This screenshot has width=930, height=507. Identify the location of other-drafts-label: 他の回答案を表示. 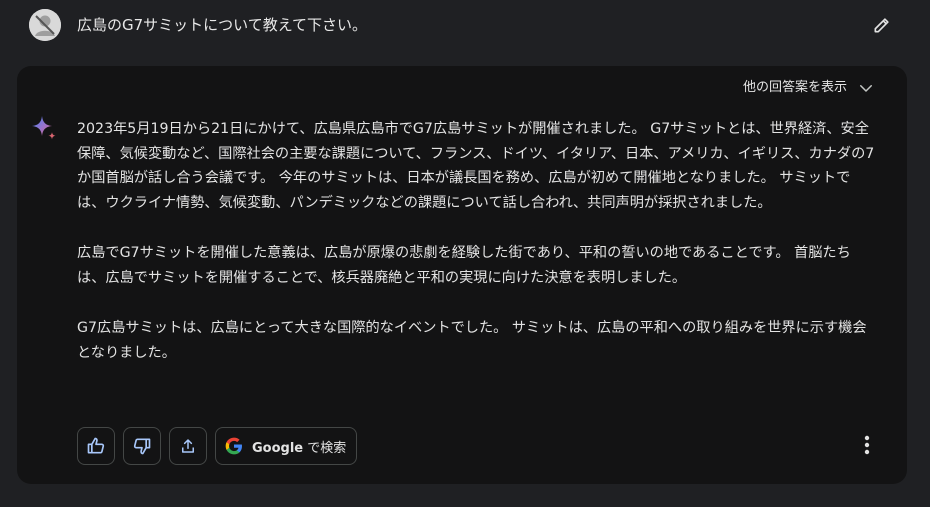
(794, 87).